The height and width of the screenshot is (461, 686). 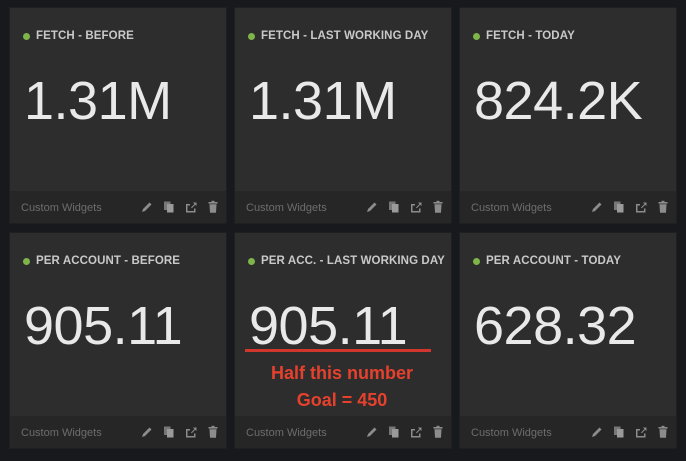 I want to click on widget-title: FETCH - LAST WORKING DAY, so click(x=345, y=36).